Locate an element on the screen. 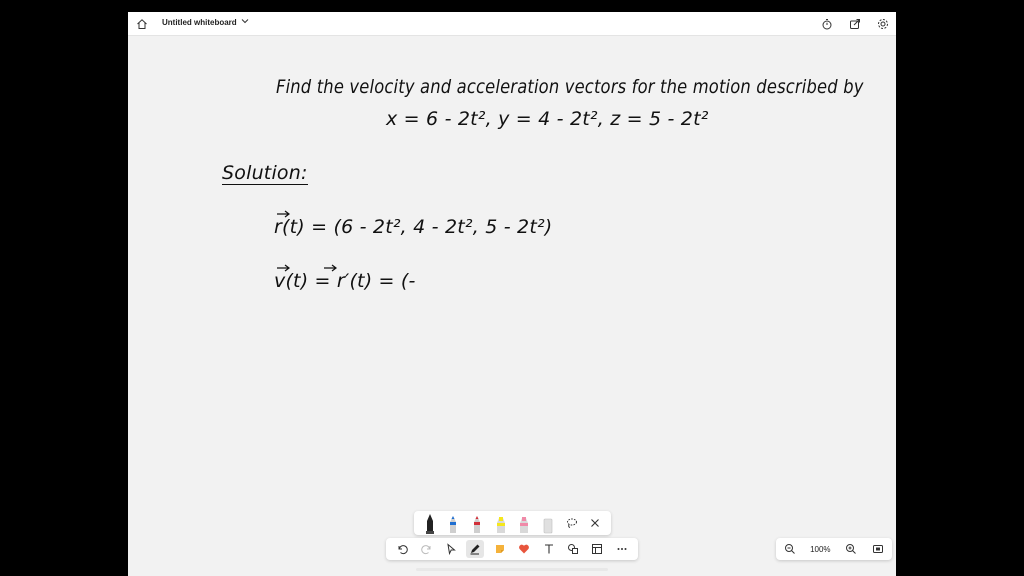  chevron-down-icon is located at coordinates (245, 22).